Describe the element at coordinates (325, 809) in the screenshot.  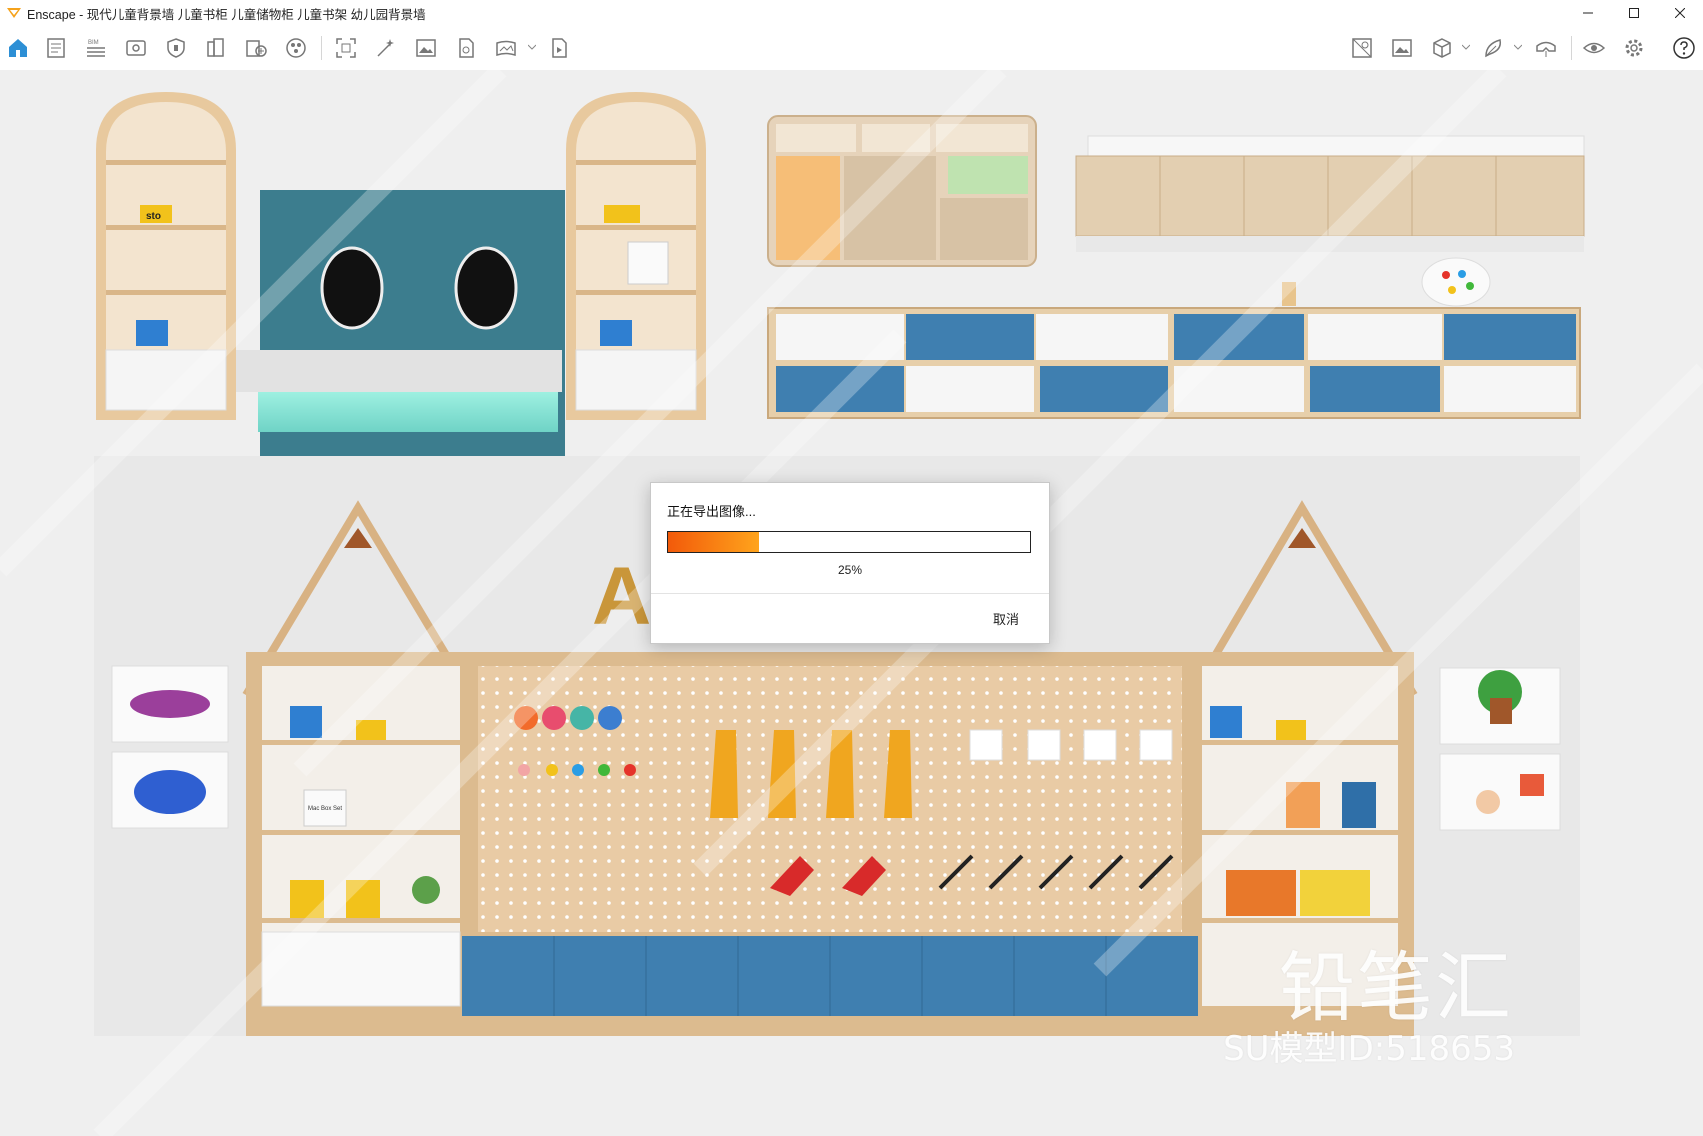
I see `book-title: Mac Box Set` at that location.